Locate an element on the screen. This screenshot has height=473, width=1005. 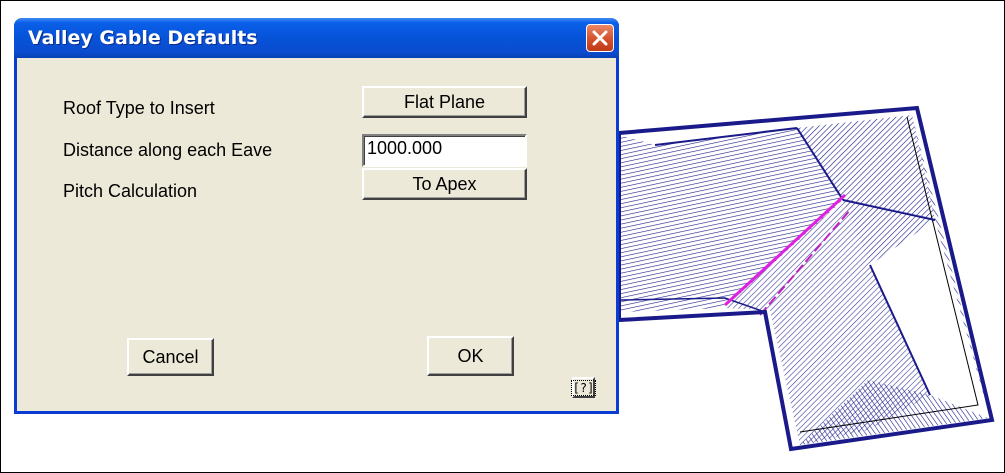
help-button: [?] is located at coordinates (583, 387).